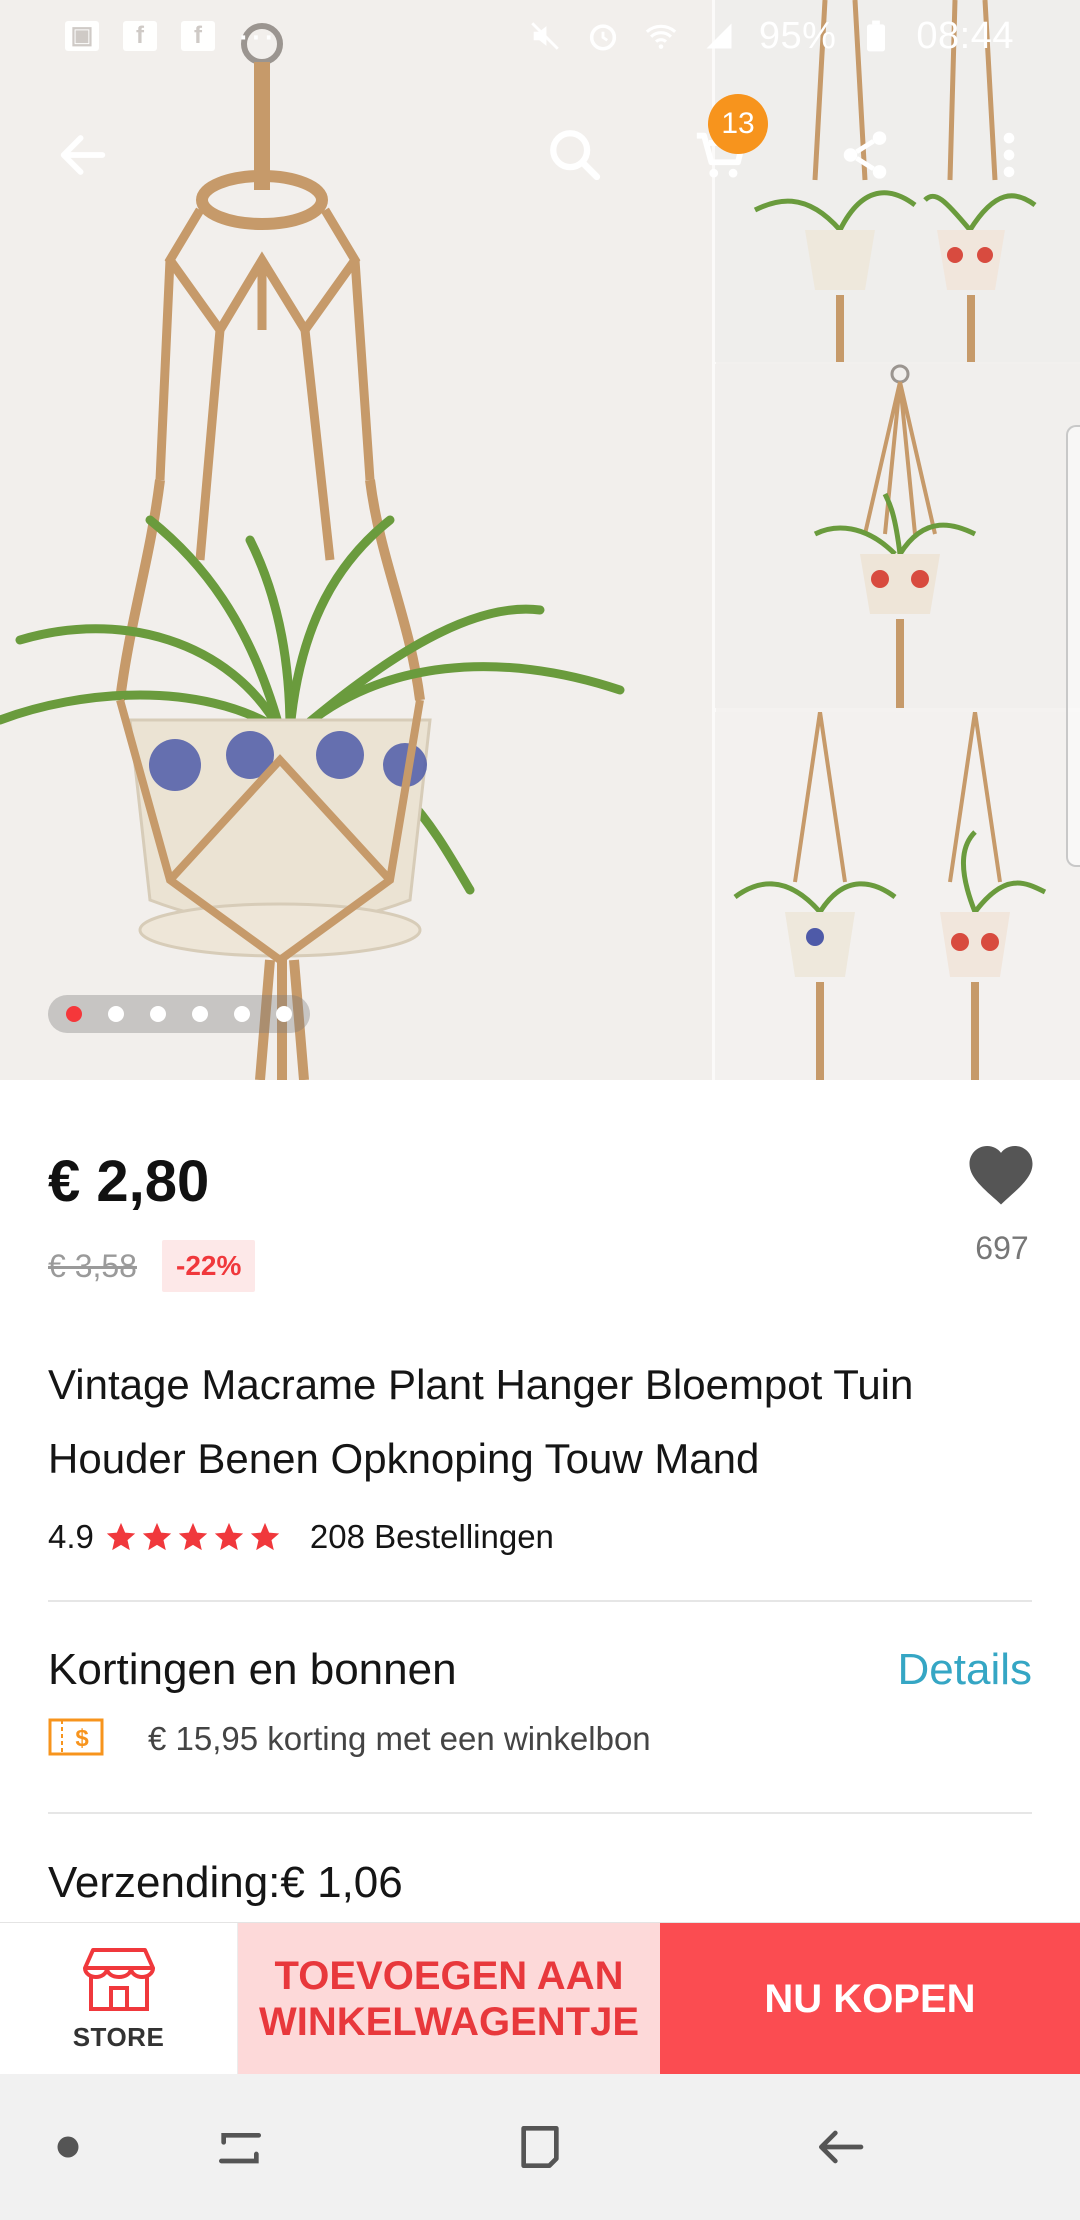  What do you see at coordinates (661, 36) in the screenshot?
I see `wifi-icon` at bounding box center [661, 36].